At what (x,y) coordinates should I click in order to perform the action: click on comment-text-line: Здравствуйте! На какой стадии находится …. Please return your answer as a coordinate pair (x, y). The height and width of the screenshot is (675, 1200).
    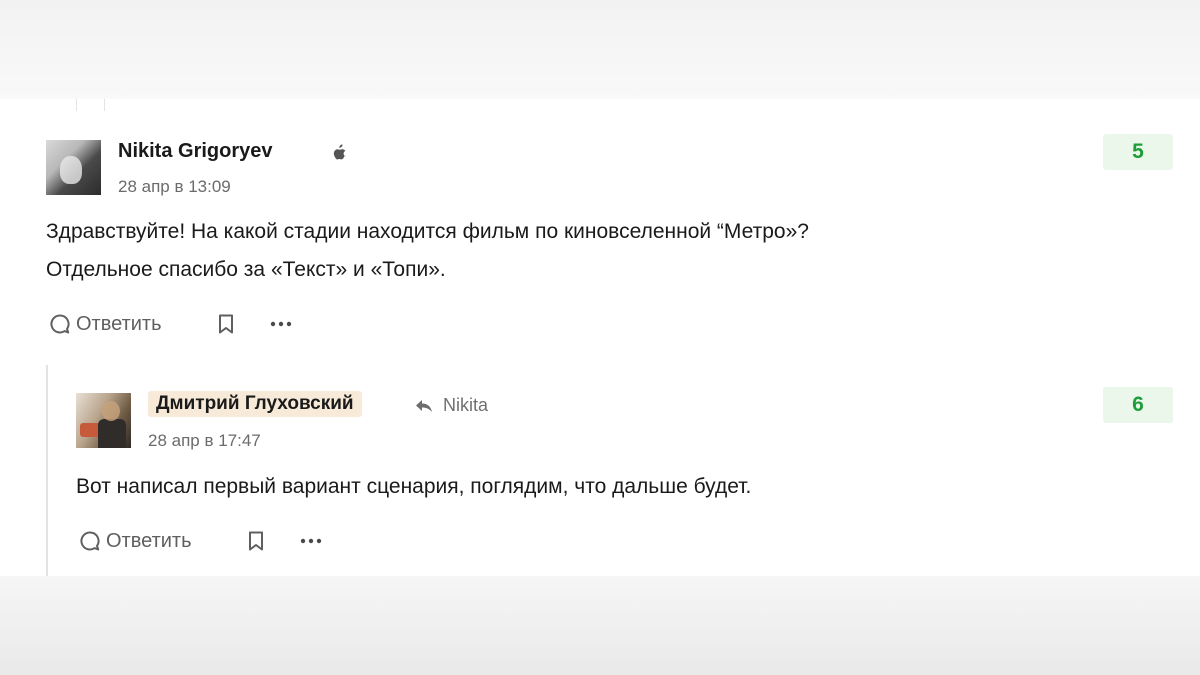
    Looking at the image, I should click on (427, 231).